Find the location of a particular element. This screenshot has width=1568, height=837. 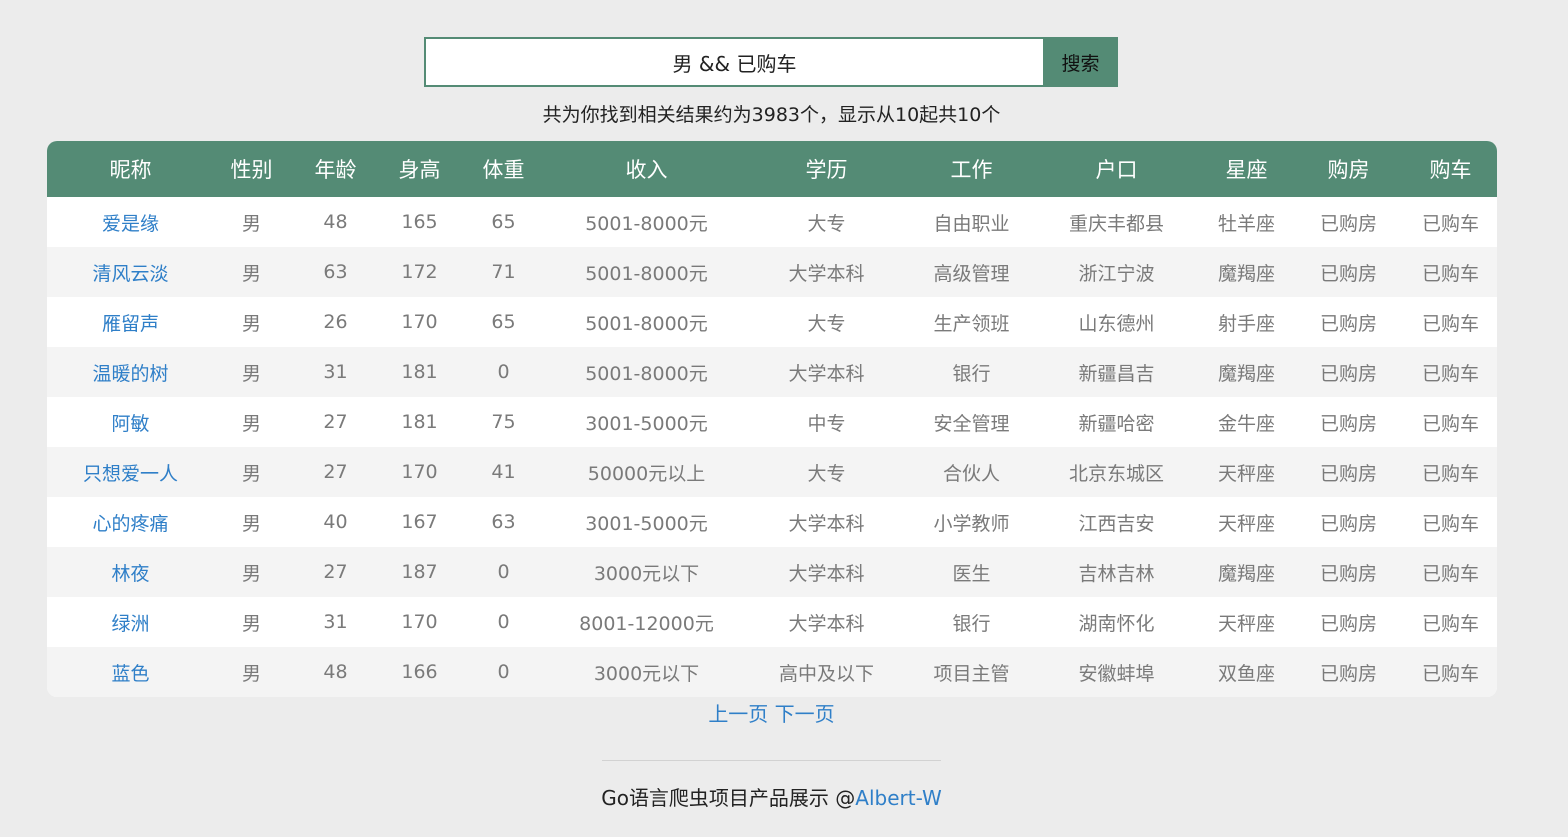

cell-nickname: 阿敏 is located at coordinates (130, 422).